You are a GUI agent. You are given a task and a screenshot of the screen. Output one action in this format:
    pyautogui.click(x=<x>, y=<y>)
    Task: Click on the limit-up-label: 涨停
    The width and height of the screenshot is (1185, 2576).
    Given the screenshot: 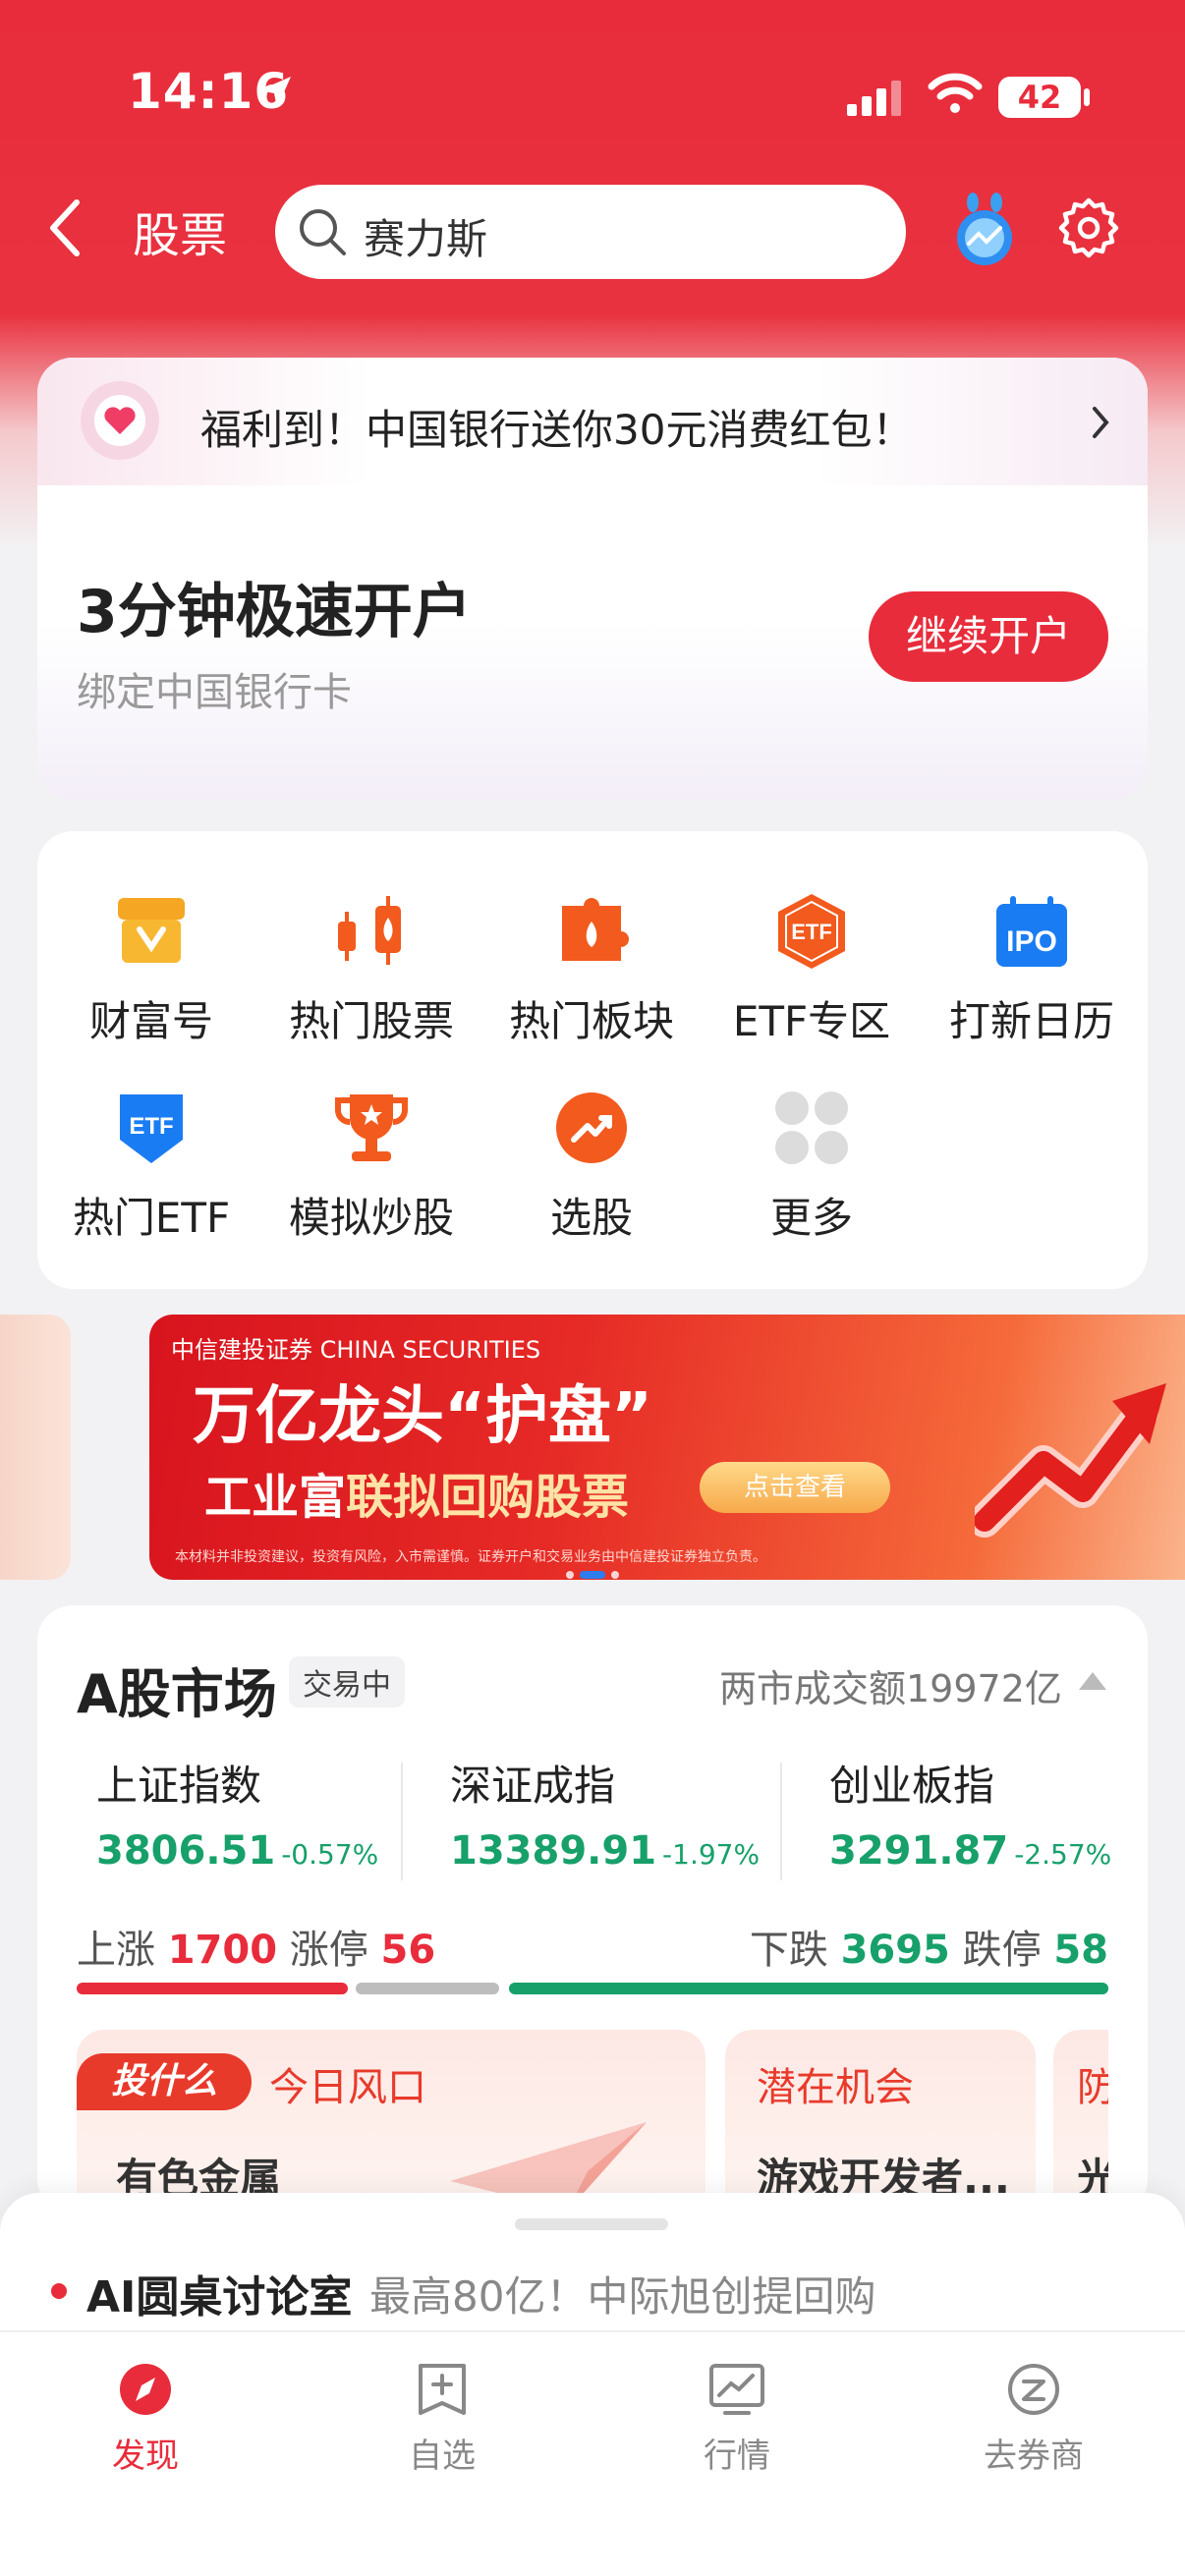 What is the action you would take?
    pyautogui.click(x=328, y=1950)
    